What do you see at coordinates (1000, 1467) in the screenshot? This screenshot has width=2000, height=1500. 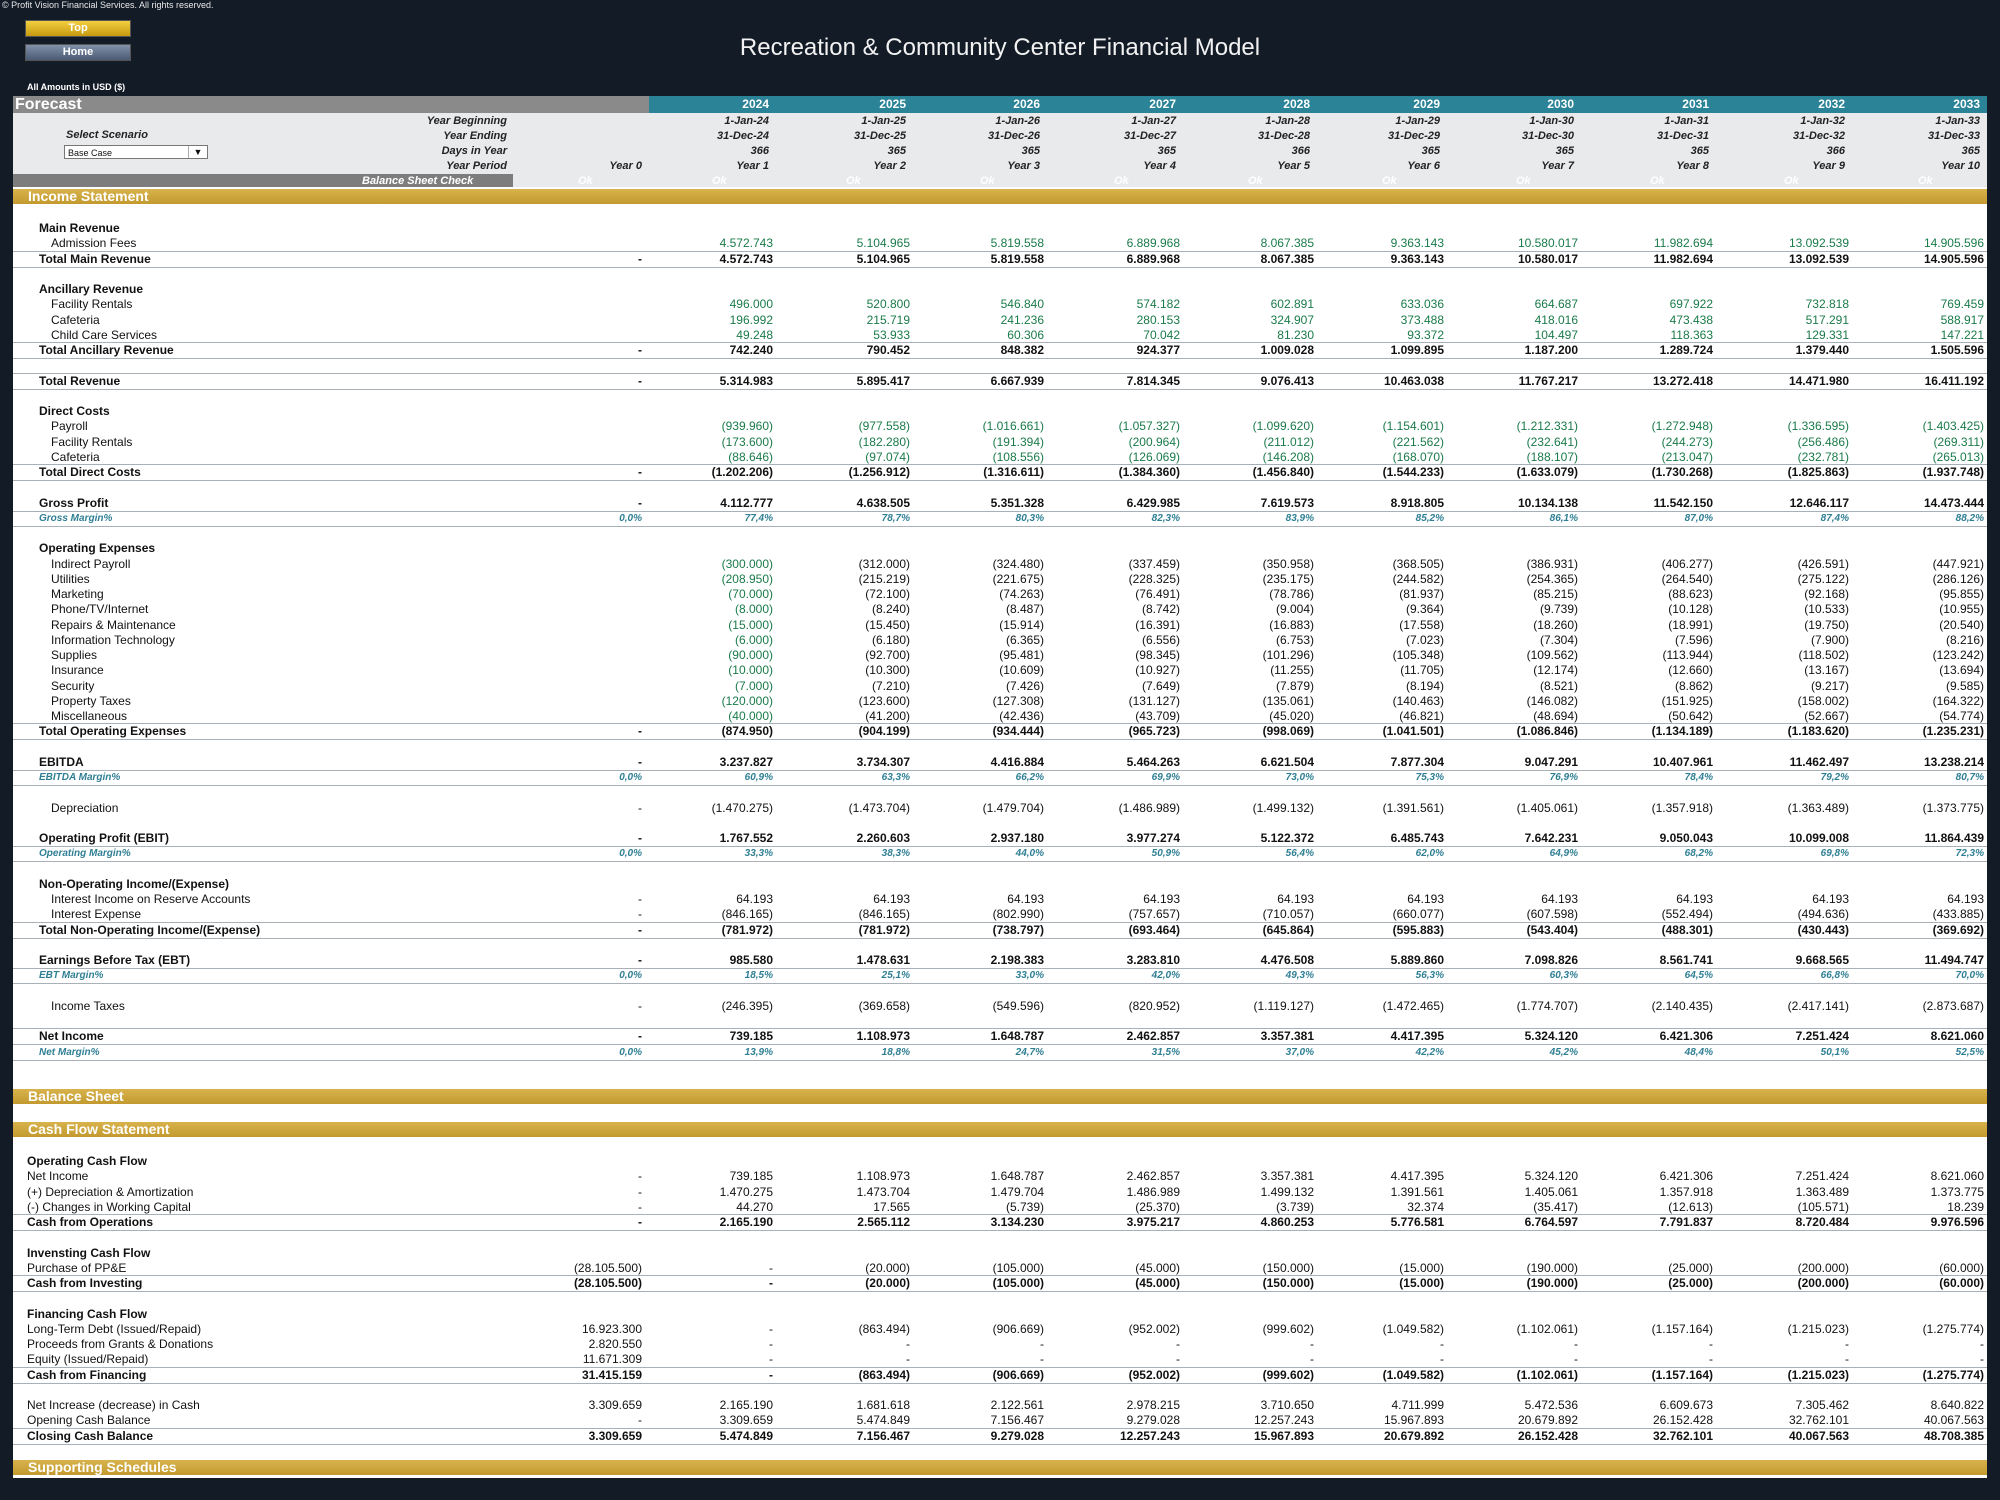 I see `section-supporting-schedules: Supporting Schedules` at bounding box center [1000, 1467].